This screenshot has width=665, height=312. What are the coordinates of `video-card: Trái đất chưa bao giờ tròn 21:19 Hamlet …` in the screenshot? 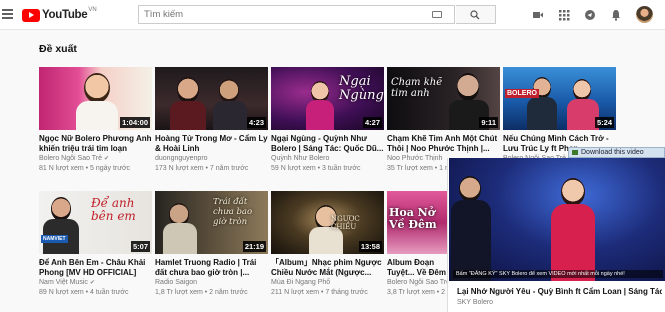 It's located at (211, 244).